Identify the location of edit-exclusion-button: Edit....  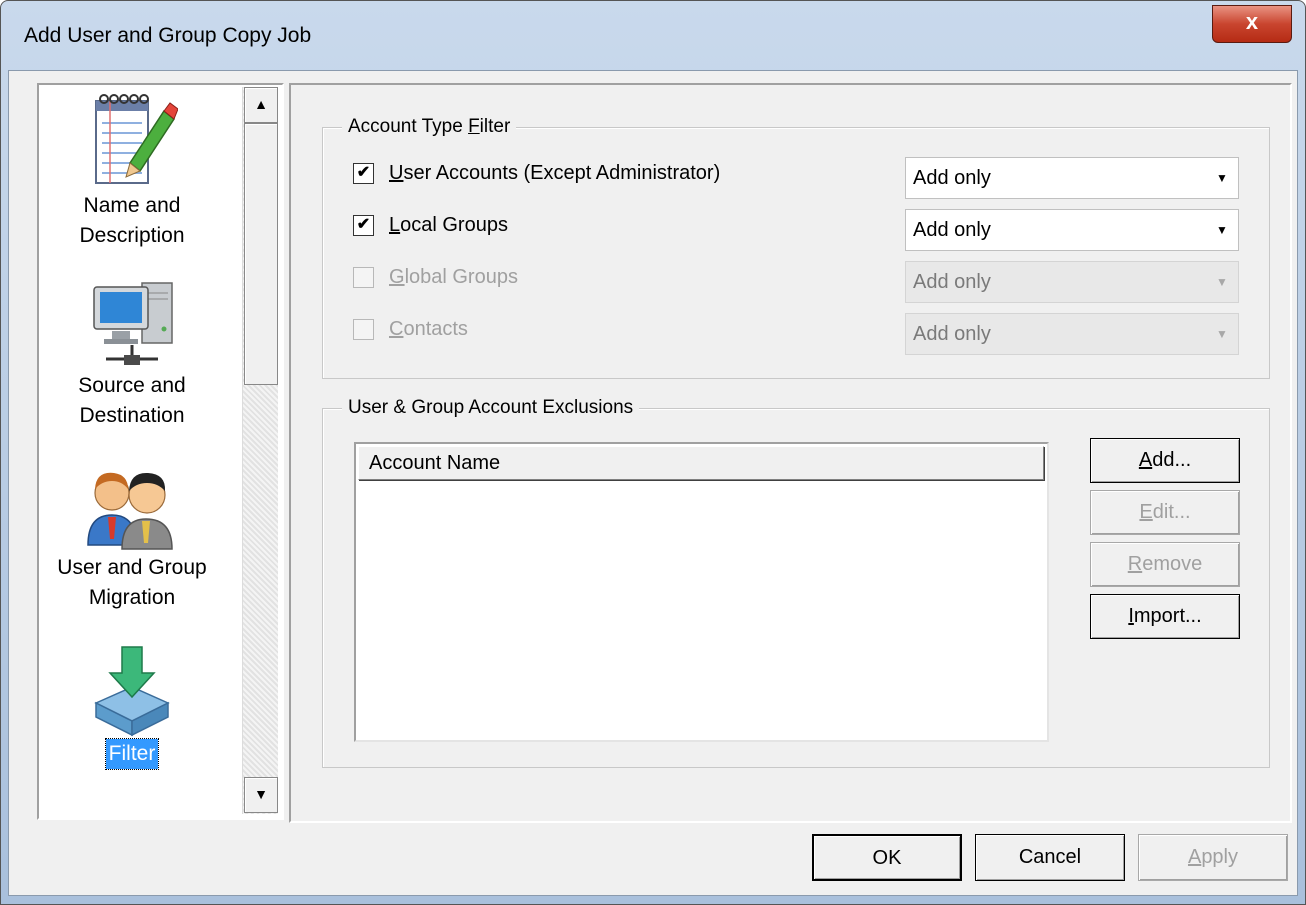
(1165, 512).